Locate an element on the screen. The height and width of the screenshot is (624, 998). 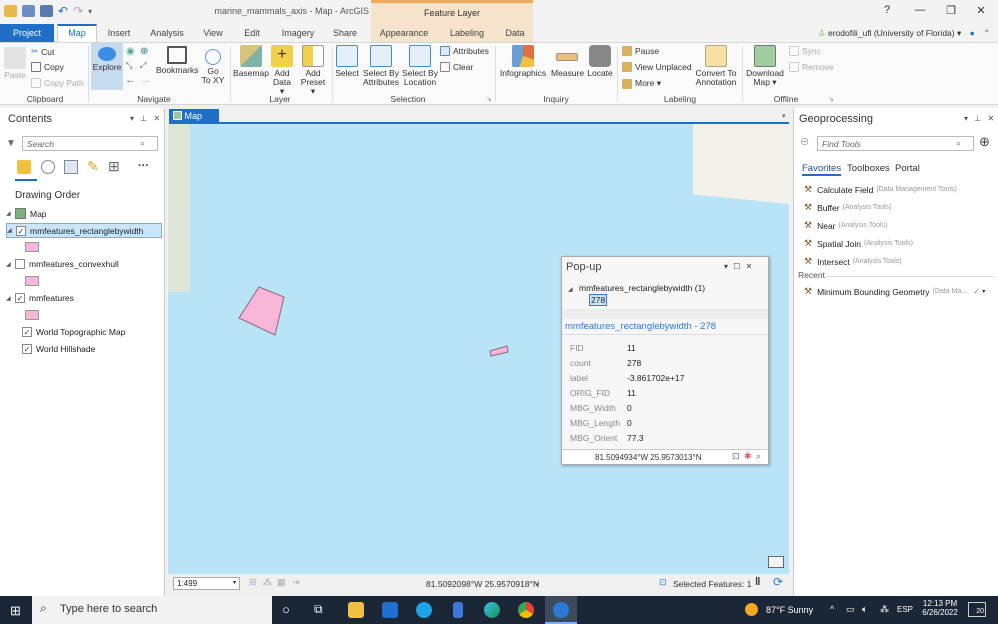
network-icon: ▭ is located at coordinates (850, 609).